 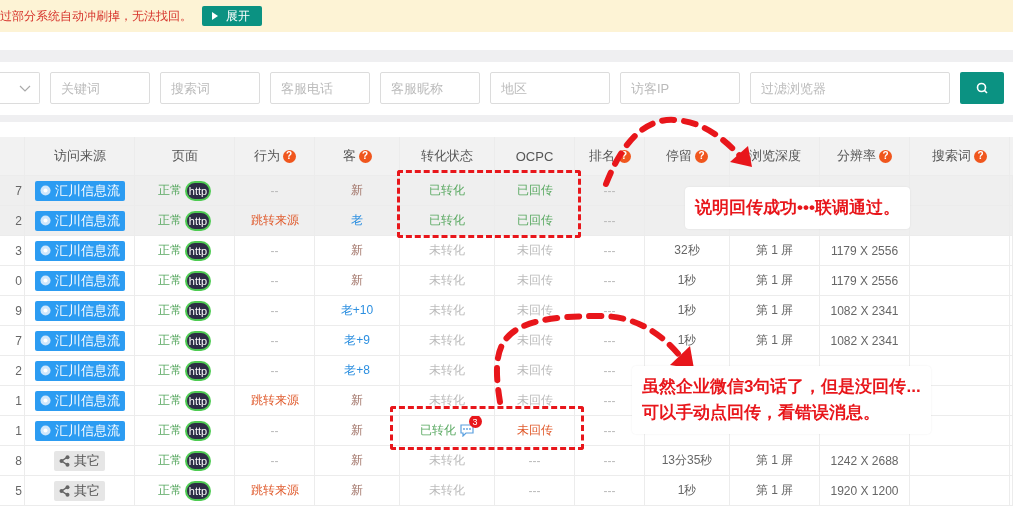 I want to click on chevron-down-icon, so click(x=25, y=88).